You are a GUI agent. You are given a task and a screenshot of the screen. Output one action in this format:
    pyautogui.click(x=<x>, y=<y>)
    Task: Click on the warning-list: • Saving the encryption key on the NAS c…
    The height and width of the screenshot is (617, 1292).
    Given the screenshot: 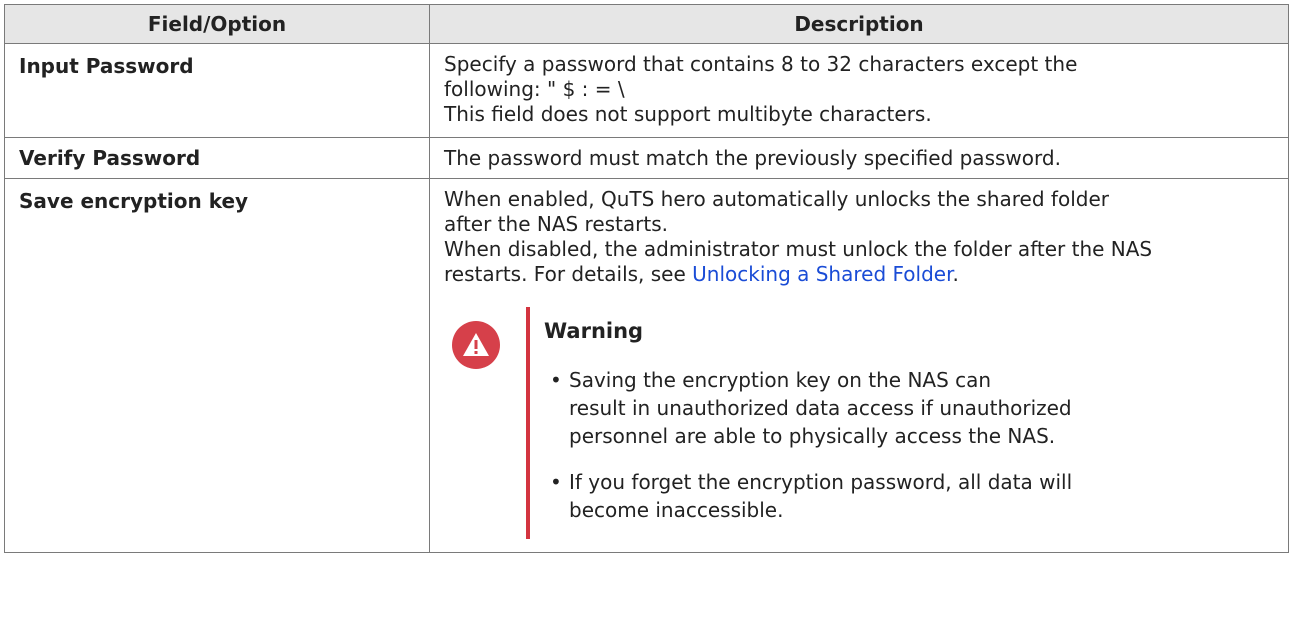 What is the action you would take?
    pyautogui.click(x=909, y=445)
    